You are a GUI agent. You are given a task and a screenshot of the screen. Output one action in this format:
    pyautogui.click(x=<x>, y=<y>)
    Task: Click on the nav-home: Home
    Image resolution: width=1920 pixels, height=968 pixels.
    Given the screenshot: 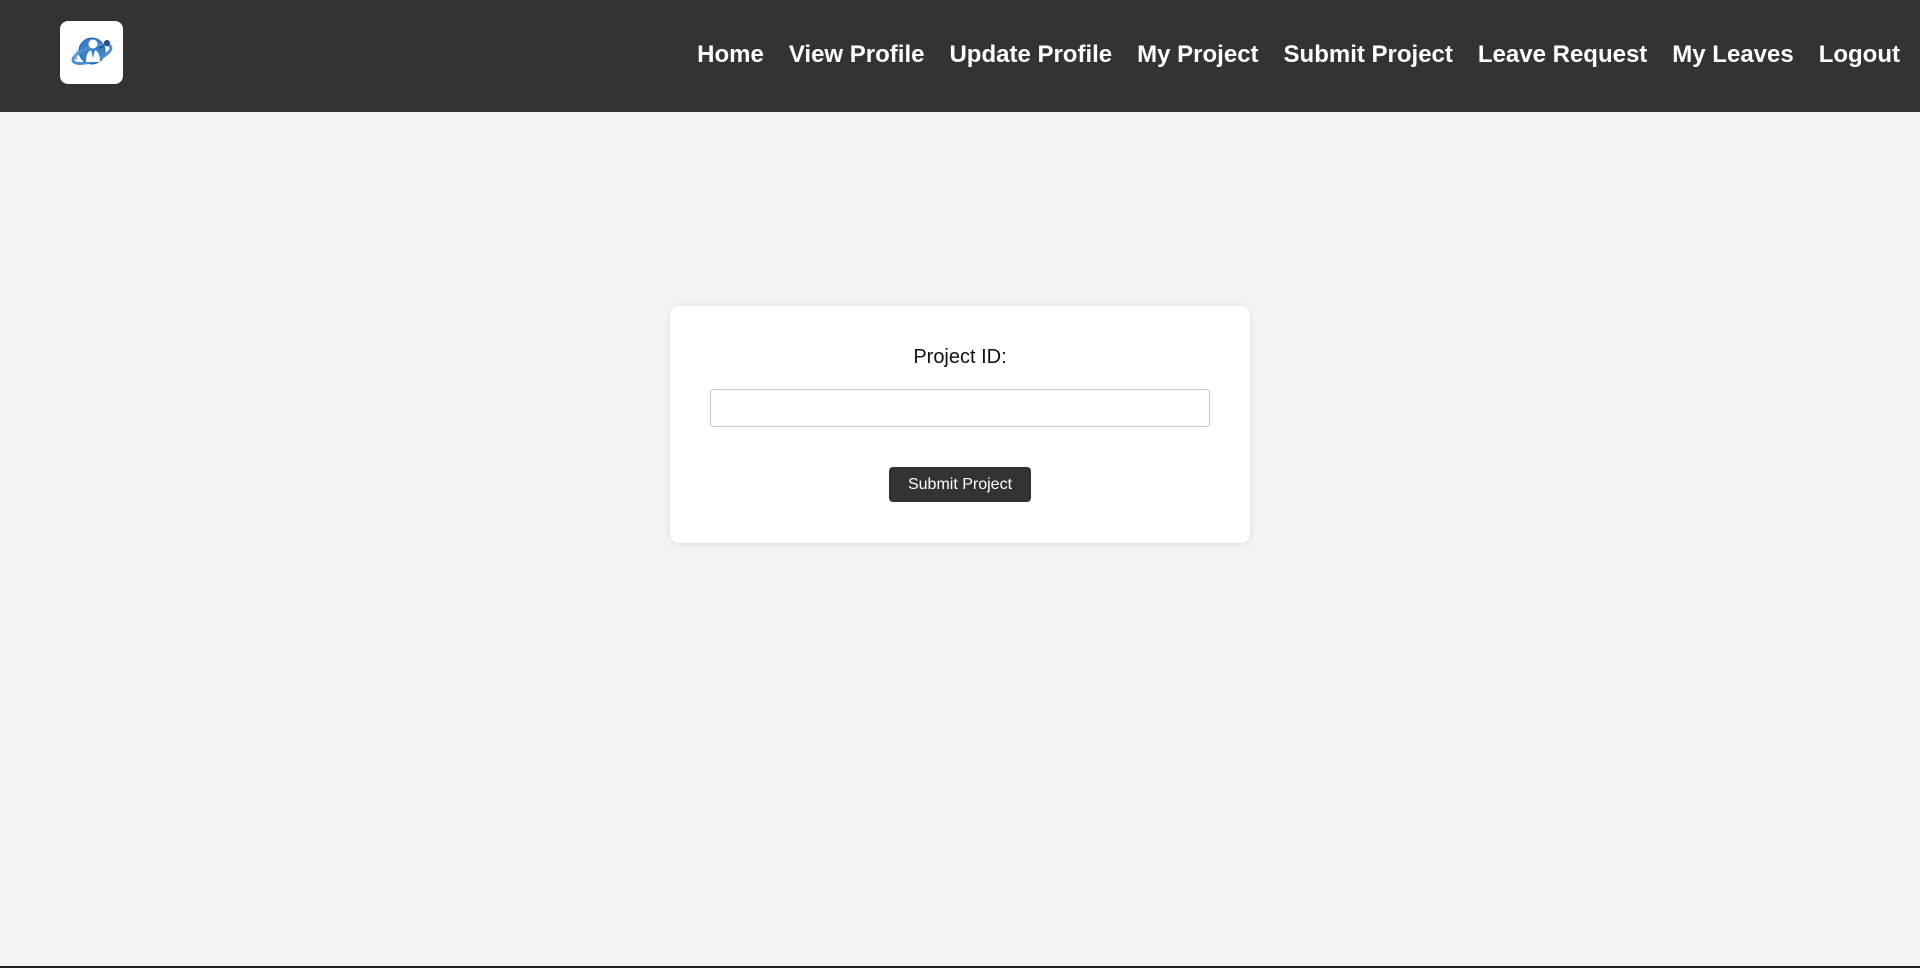 What is the action you would take?
    pyautogui.click(x=730, y=55)
    